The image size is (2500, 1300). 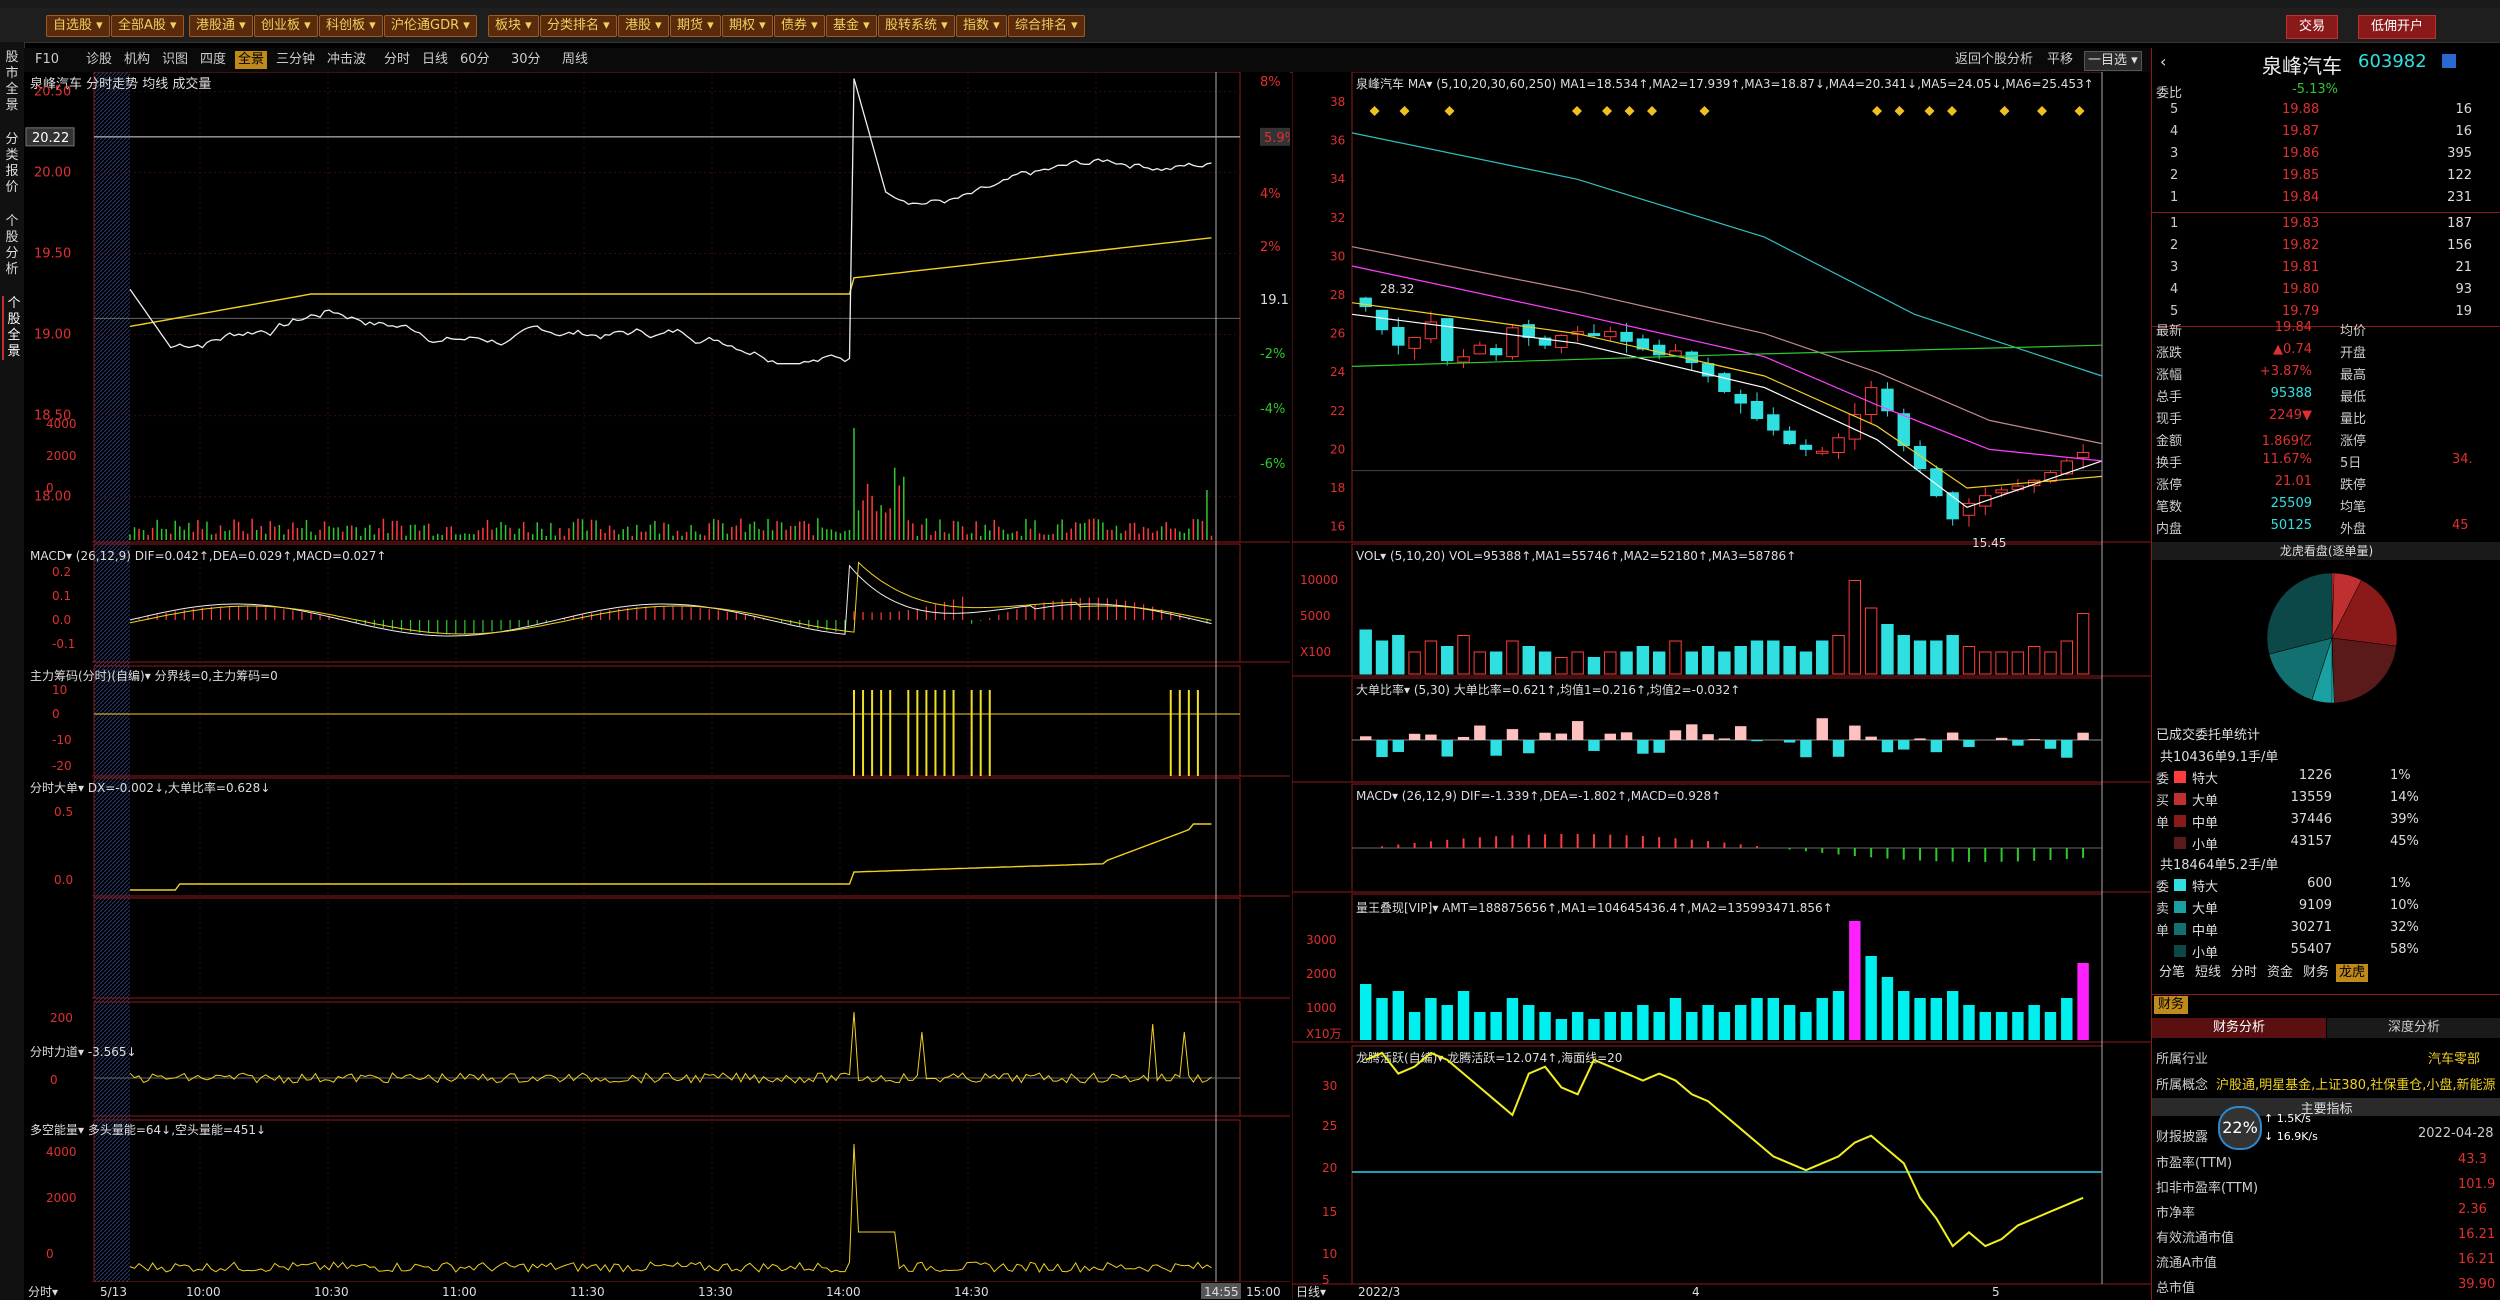 What do you see at coordinates (2169, 529) in the screenshot?
I see `stat-label-9: 内盘` at bounding box center [2169, 529].